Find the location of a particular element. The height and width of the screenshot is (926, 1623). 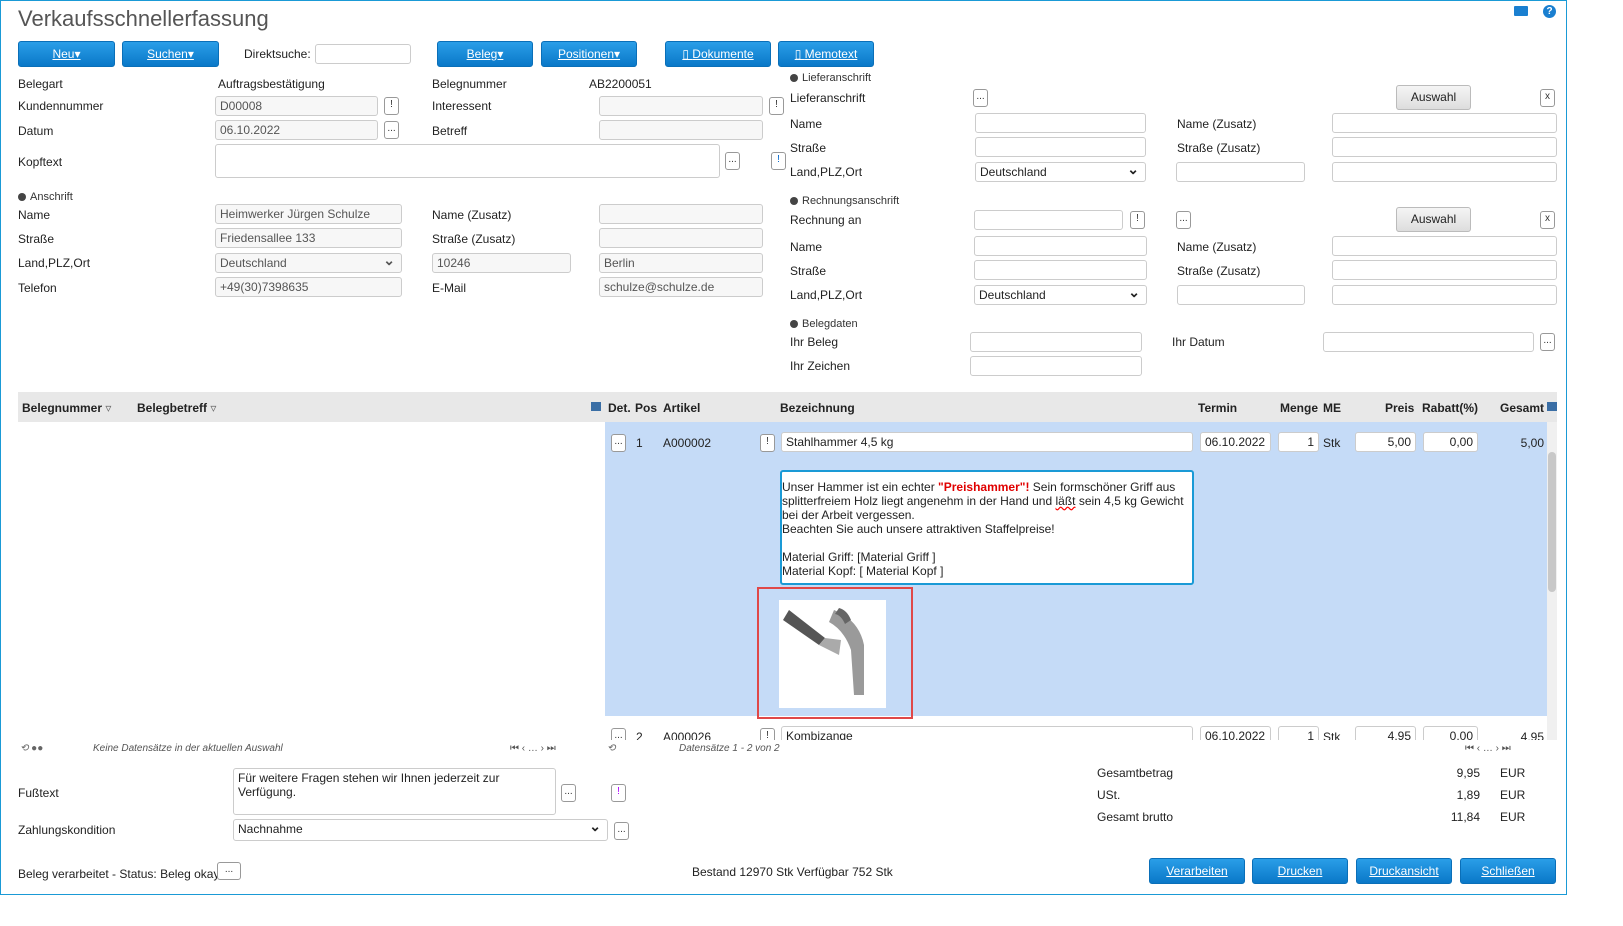

row-bezeichnung-input: Stahlhammer 4,5 kg is located at coordinates (987, 442).